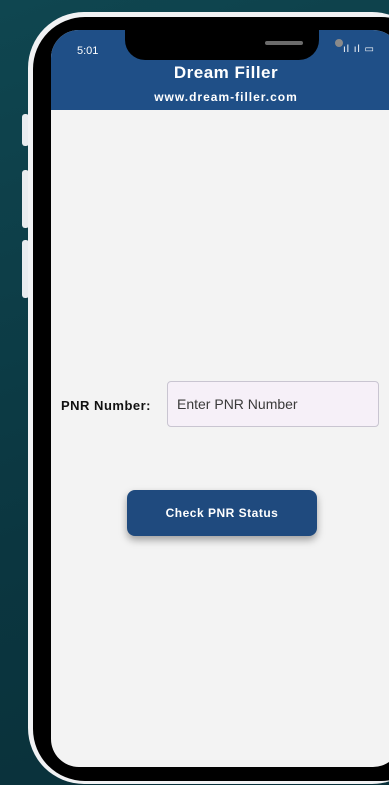  What do you see at coordinates (226, 97) in the screenshot?
I see `app-subtitle: www.dream-filler.com` at bounding box center [226, 97].